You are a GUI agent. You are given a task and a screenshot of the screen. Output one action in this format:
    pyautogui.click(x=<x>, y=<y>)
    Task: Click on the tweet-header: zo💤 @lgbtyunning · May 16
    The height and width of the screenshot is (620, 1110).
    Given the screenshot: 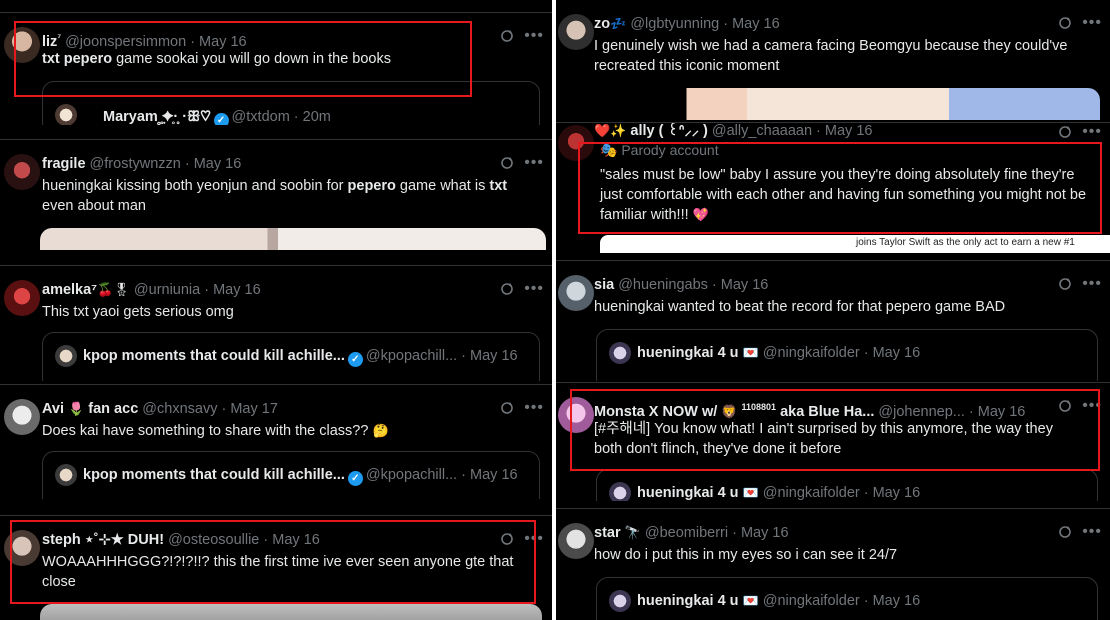 What is the action you would take?
    pyautogui.click(x=822, y=24)
    